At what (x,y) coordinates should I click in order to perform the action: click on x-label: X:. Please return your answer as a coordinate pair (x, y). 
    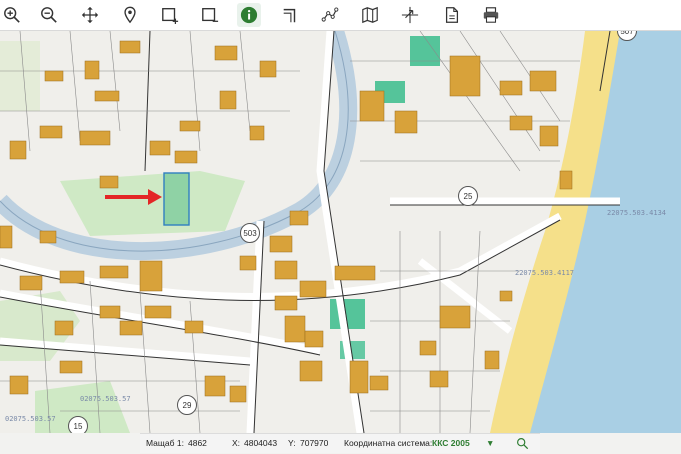
    Looking at the image, I should click on (236, 443).